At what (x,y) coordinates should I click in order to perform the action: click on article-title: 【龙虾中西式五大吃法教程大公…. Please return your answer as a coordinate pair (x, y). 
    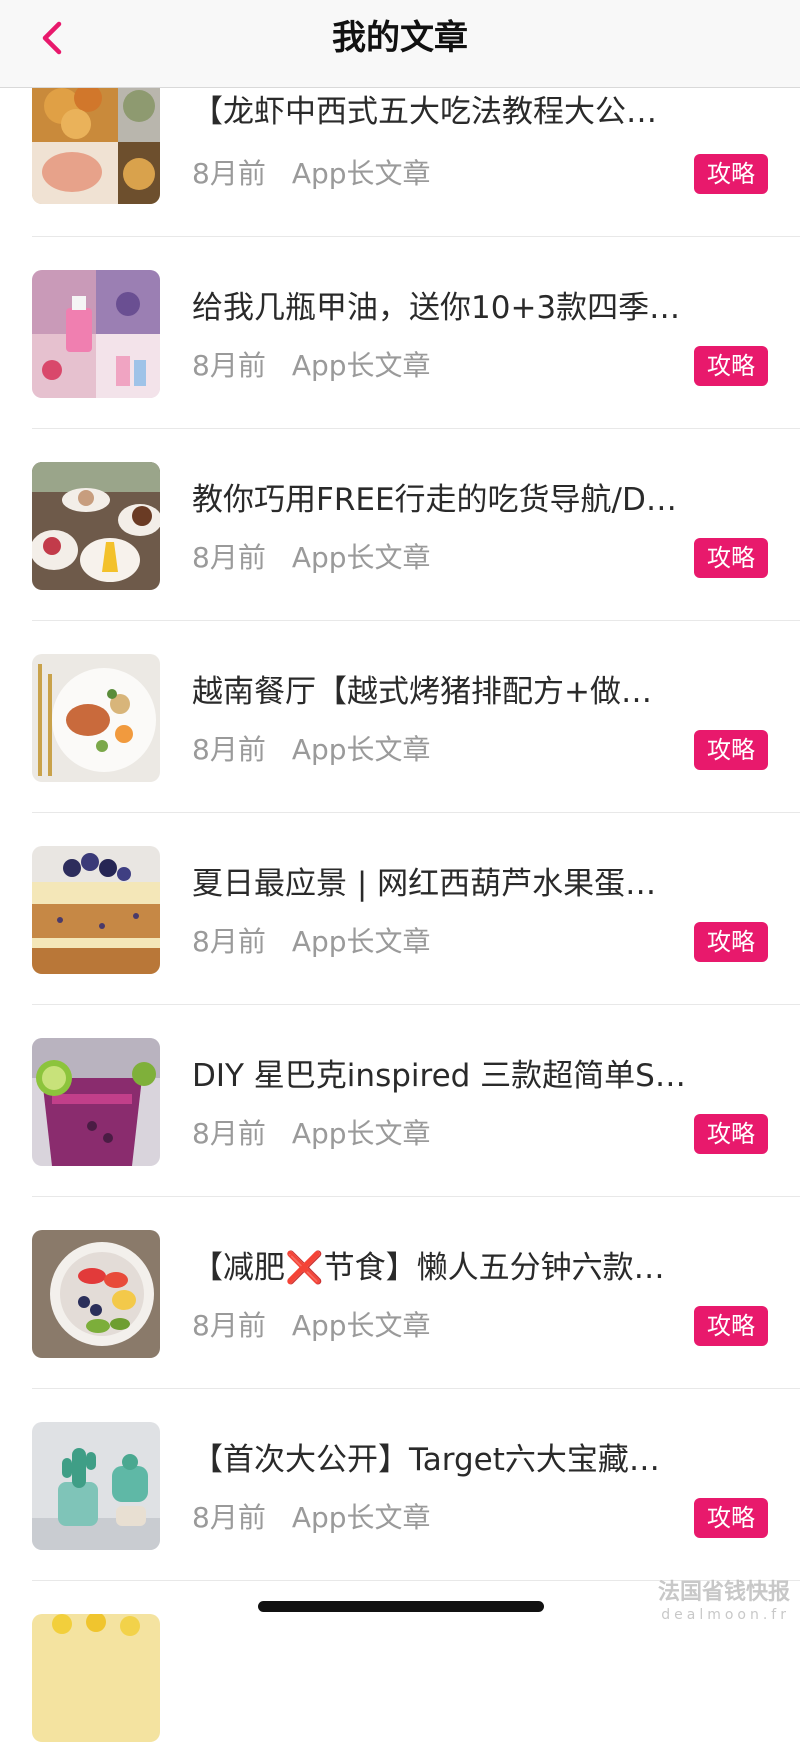
    Looking at the image, I should click on (424, 112).